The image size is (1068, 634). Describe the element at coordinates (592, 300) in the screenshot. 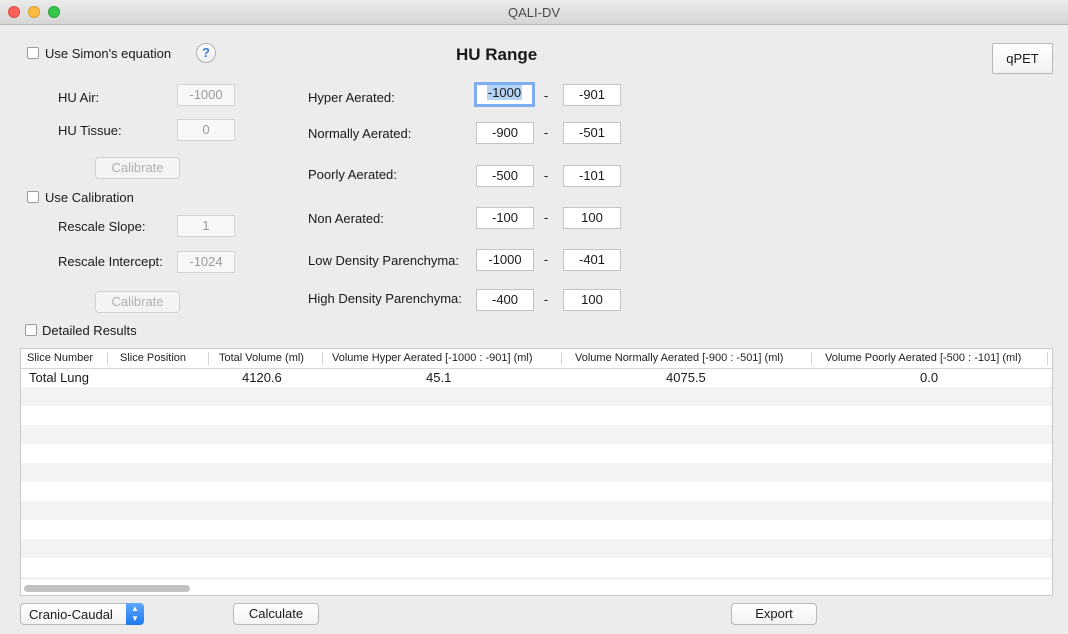

I see `high-density-parenchyma-max-field: 100` at that location.